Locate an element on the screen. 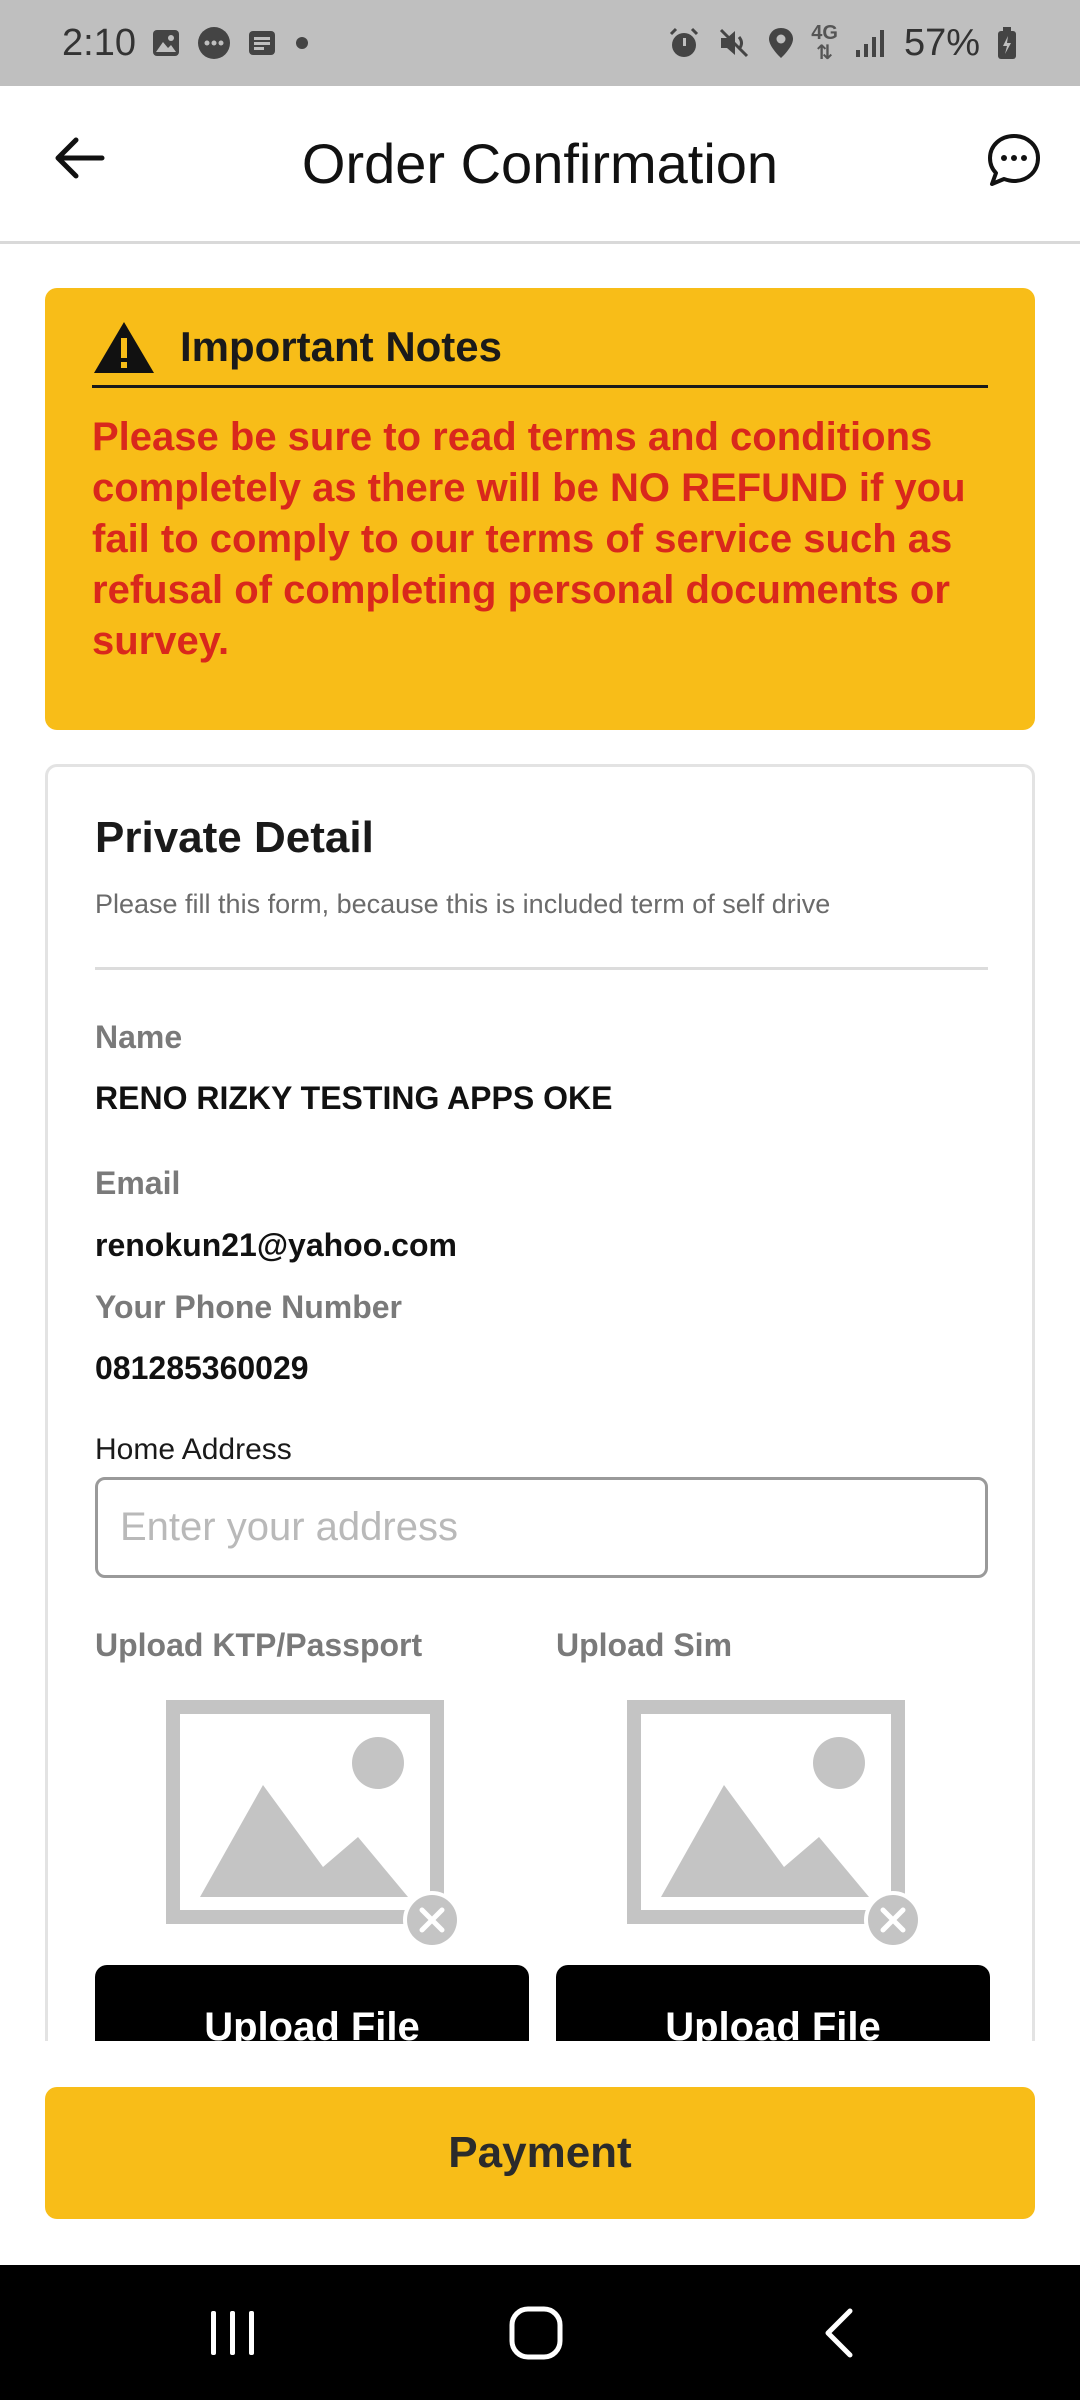 This screenshot has height=2400, width=1080. data-arrows-icon: ⇅ is located at coordinates (824, 53).